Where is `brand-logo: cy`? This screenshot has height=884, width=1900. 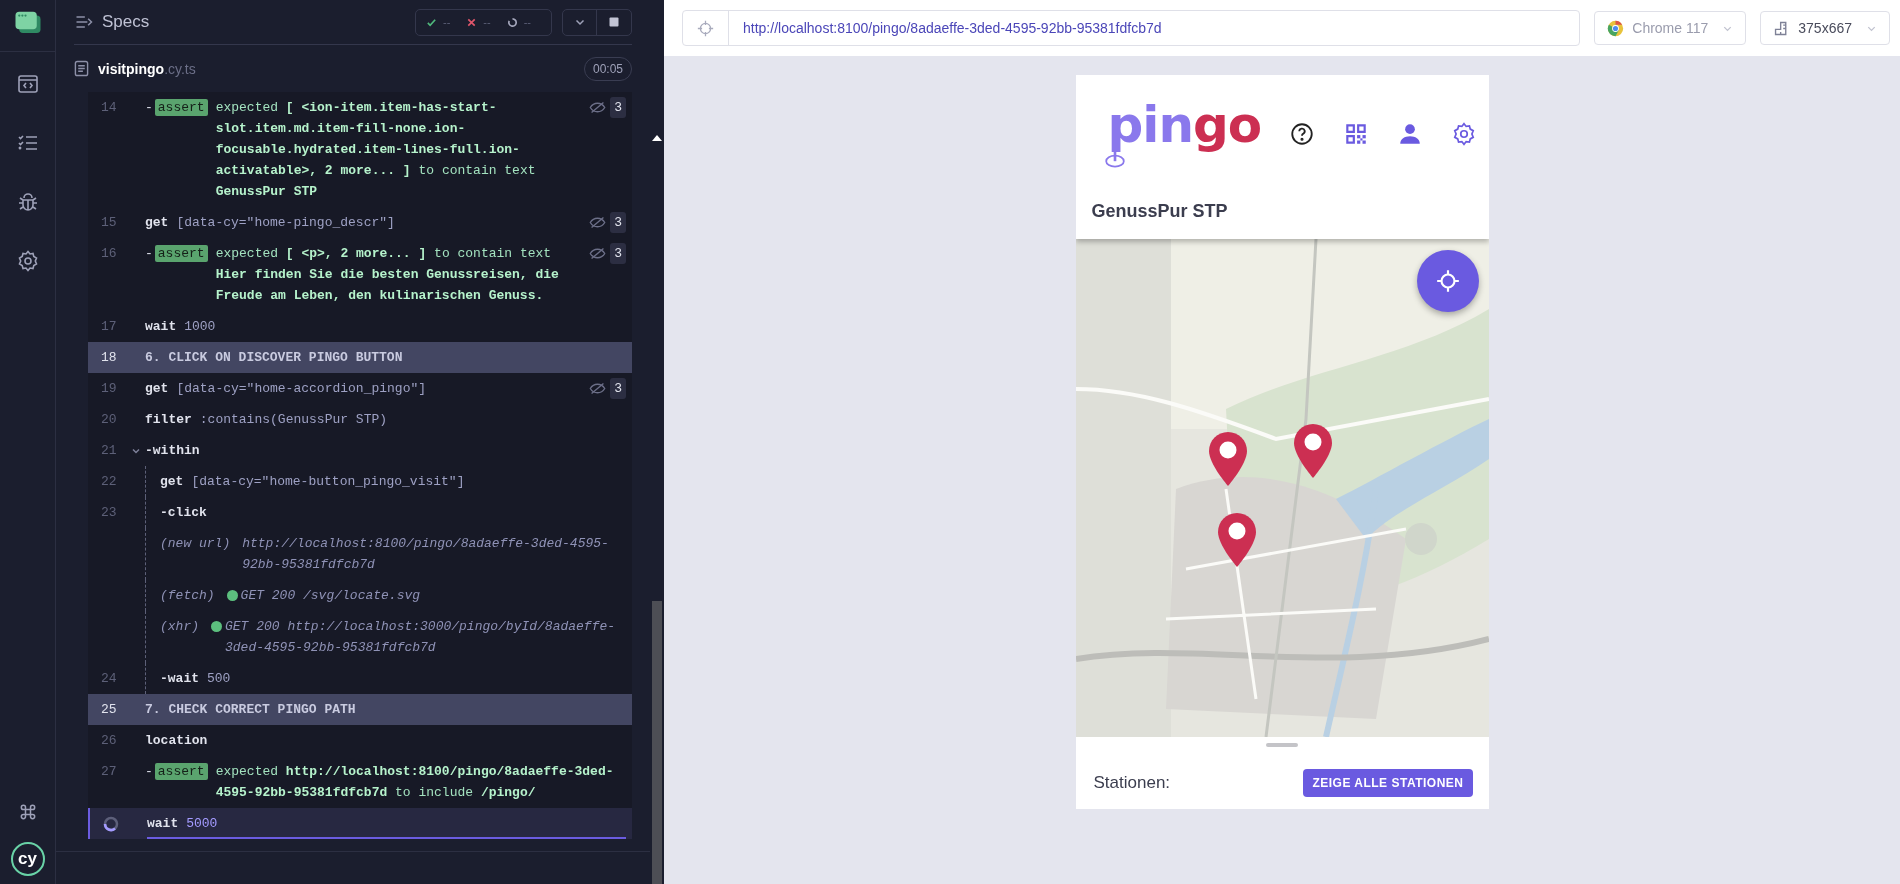
brand-logo: cy is located at coordinates (27, 859).